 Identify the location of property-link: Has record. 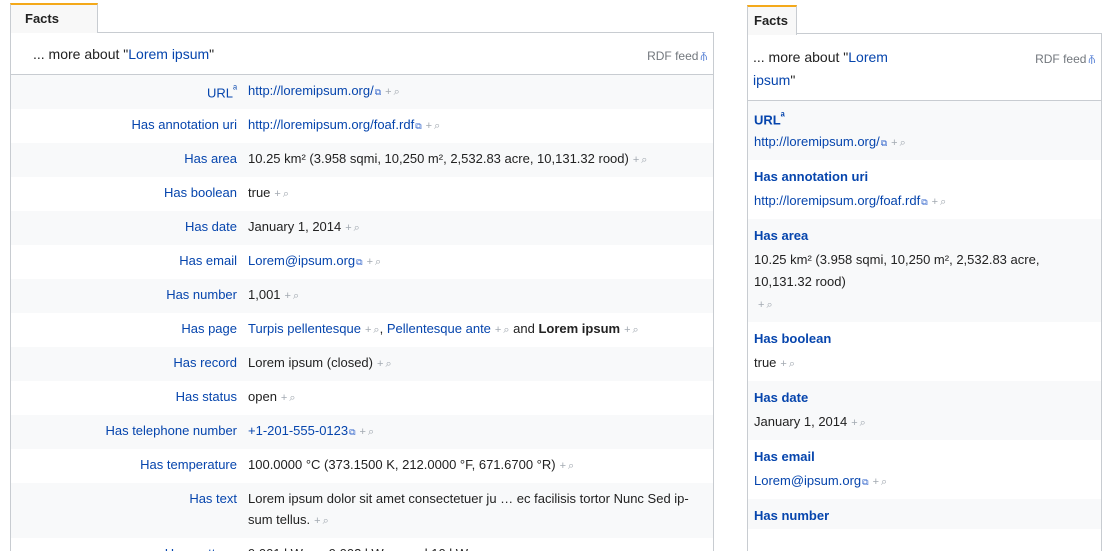
(129, 358).